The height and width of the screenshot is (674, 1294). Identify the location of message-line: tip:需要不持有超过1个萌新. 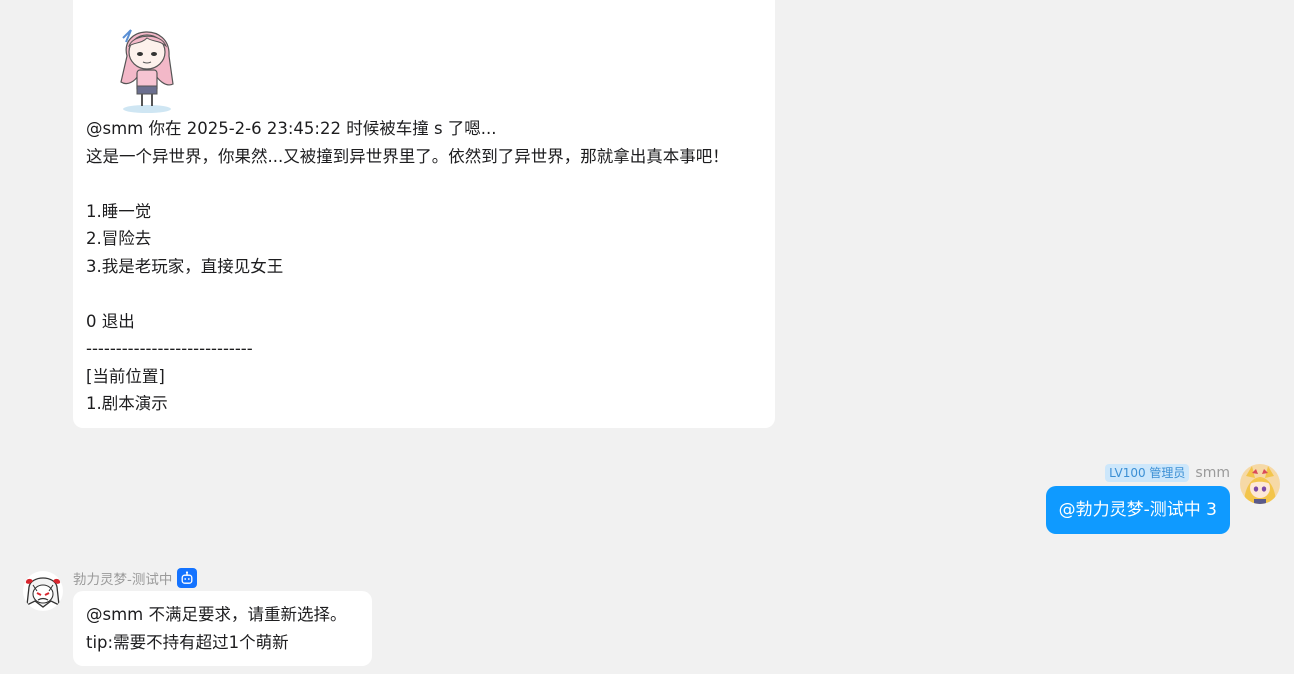
(187, 642).